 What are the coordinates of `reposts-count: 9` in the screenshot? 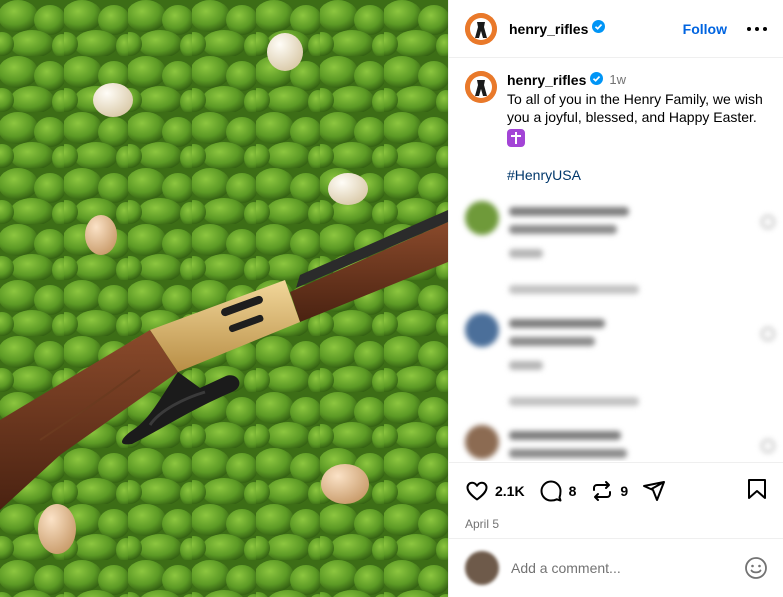 It's located at (624, 491).